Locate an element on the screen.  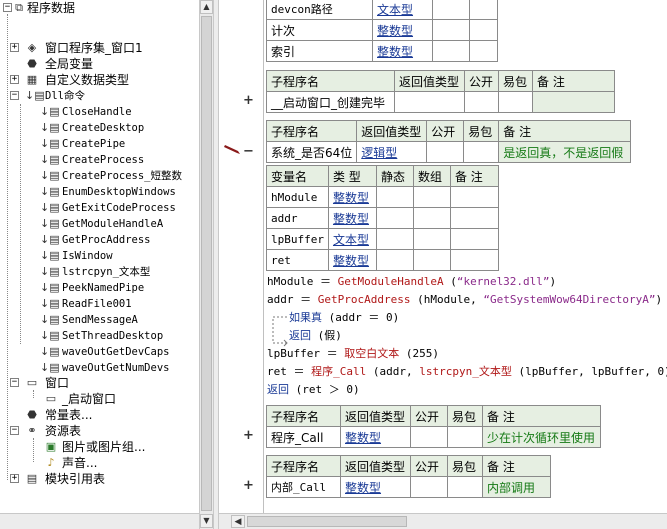
code-line: 返回 (ret ＞ 0) is located at coordinates (313, 390).